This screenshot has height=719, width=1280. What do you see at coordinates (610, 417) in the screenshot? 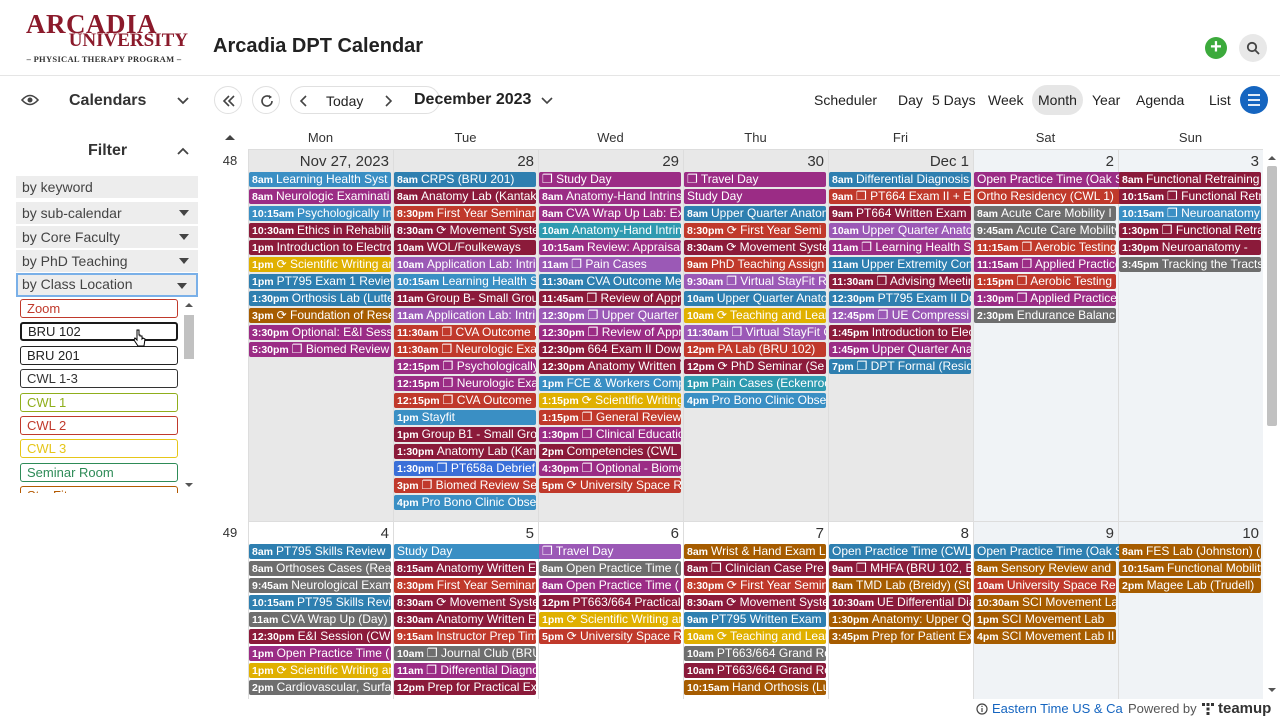
I see `event: 1:15pm ❐ General Review` at bounding box center [610, 417].